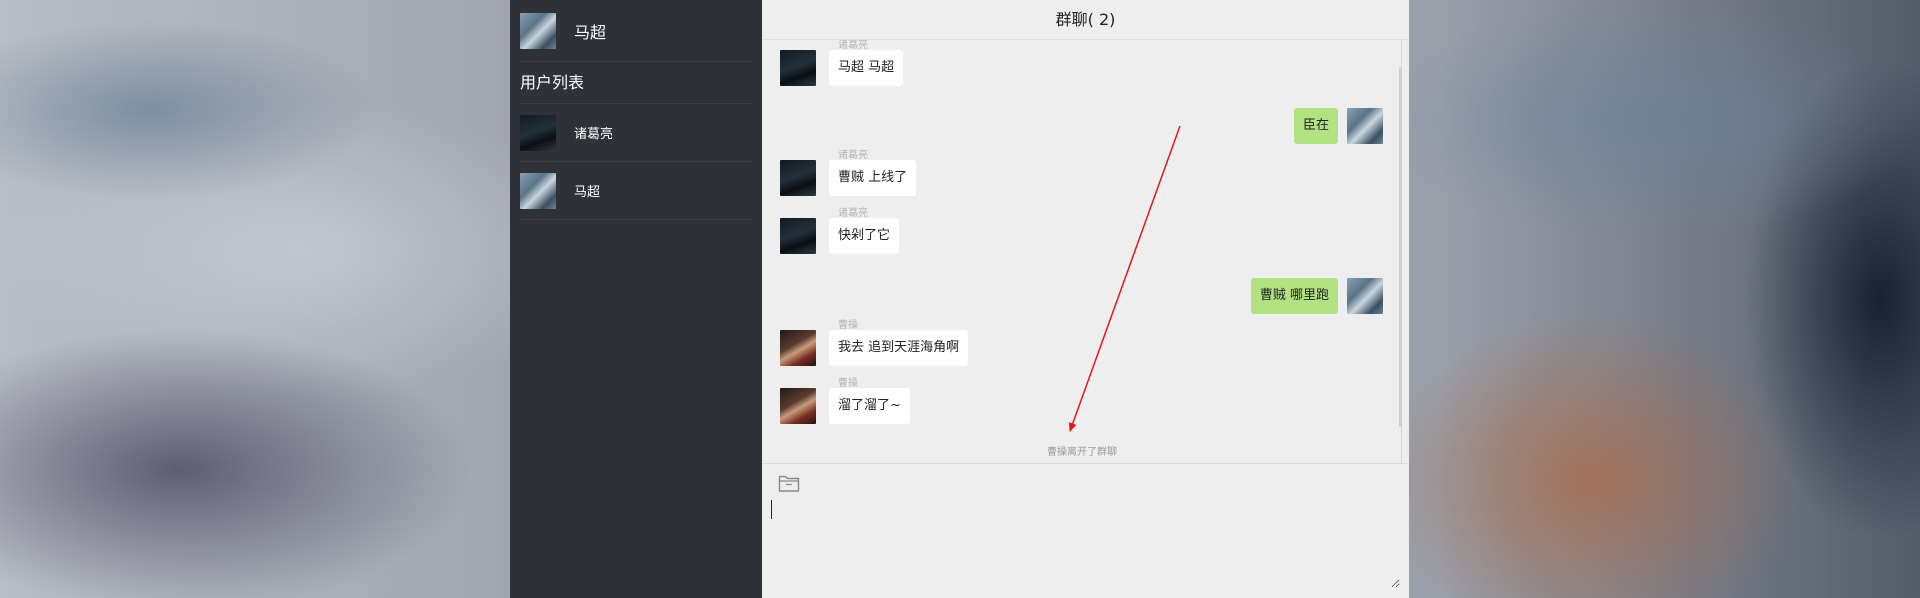  What do you see at coordinates (636, 83) in the screenshot?
I see `user-list-title: 用户列表` at bounding box center [636, 83].